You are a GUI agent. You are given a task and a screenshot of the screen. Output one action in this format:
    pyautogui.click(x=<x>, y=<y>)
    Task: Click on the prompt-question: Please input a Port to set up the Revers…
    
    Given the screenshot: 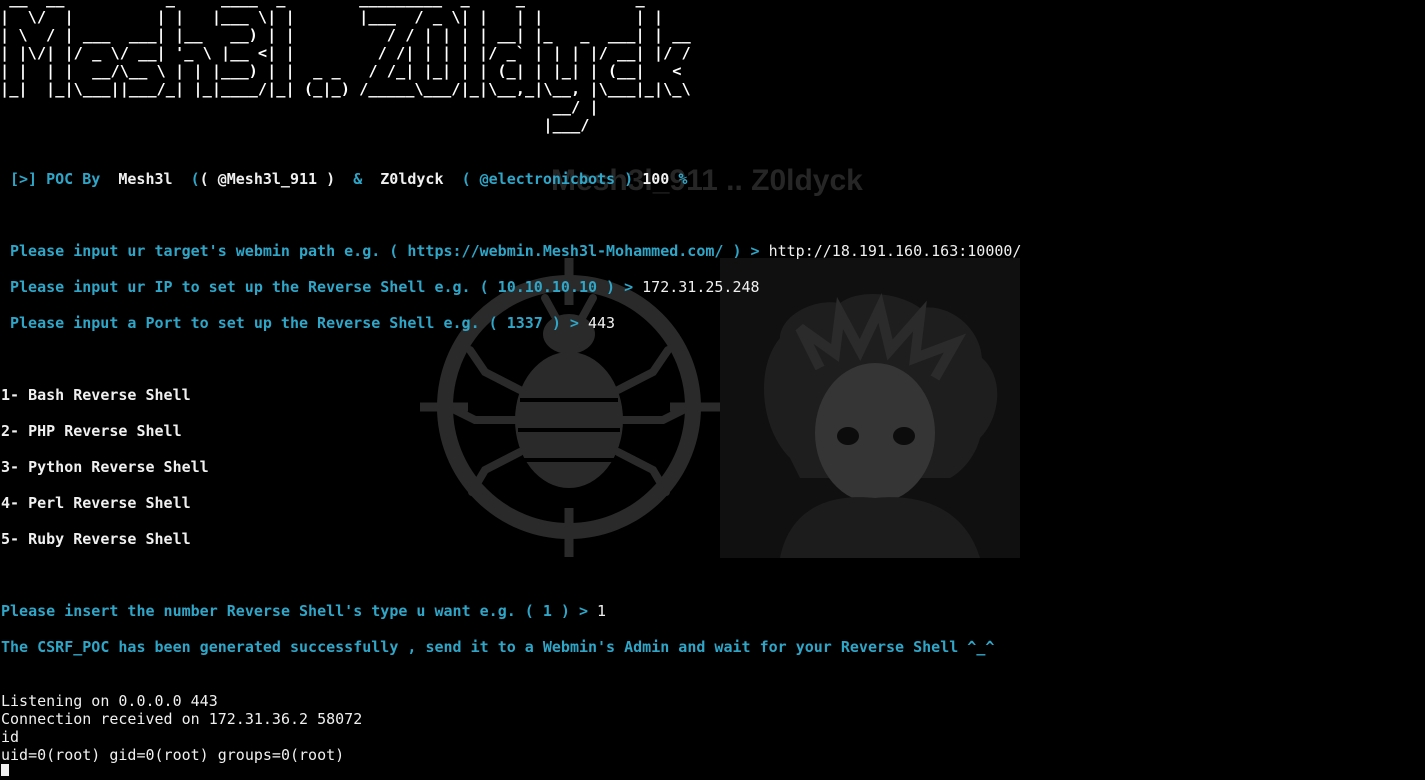 What is the action you would take?
    pyautogui.click(x=299, y=323)
    